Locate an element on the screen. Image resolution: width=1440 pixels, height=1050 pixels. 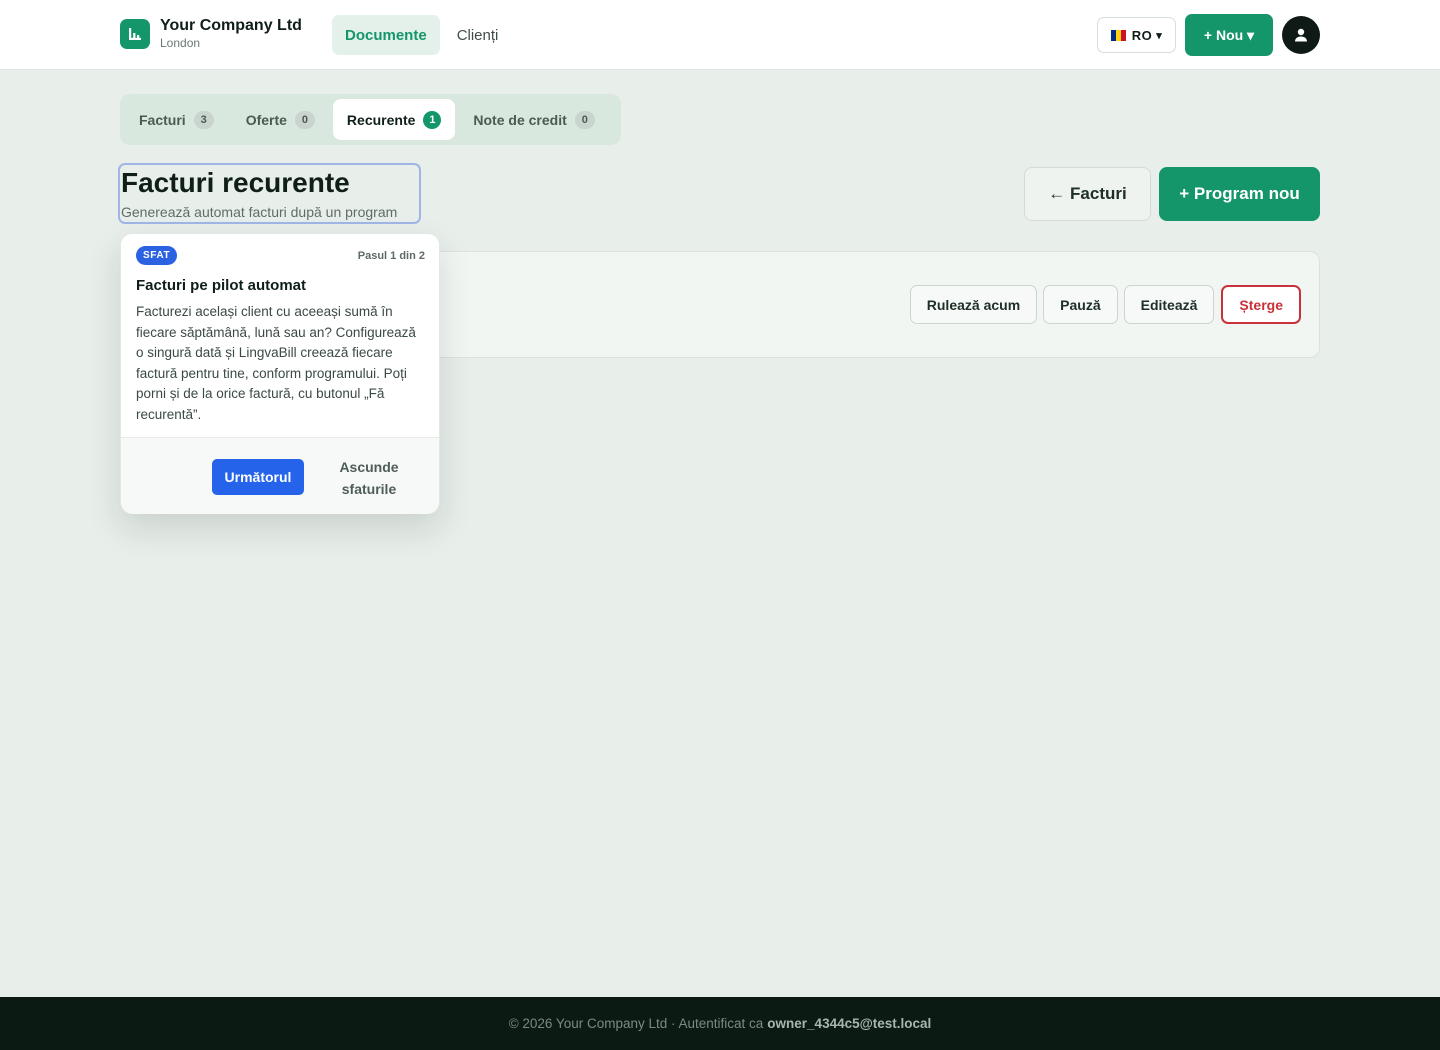
hide-tips-button: Ascunde sfaturile is located at coordinates (369, 478).